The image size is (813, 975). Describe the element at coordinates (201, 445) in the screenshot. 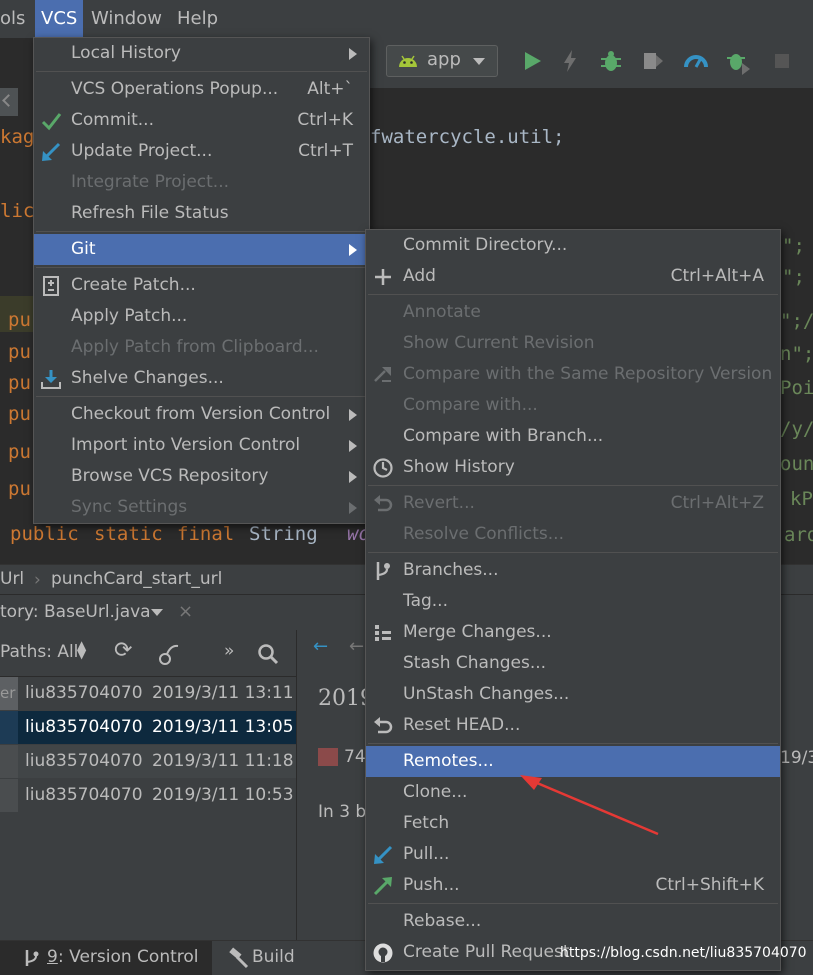

I see `menu-item-import-into-vc: Import into Version Control` at that location.